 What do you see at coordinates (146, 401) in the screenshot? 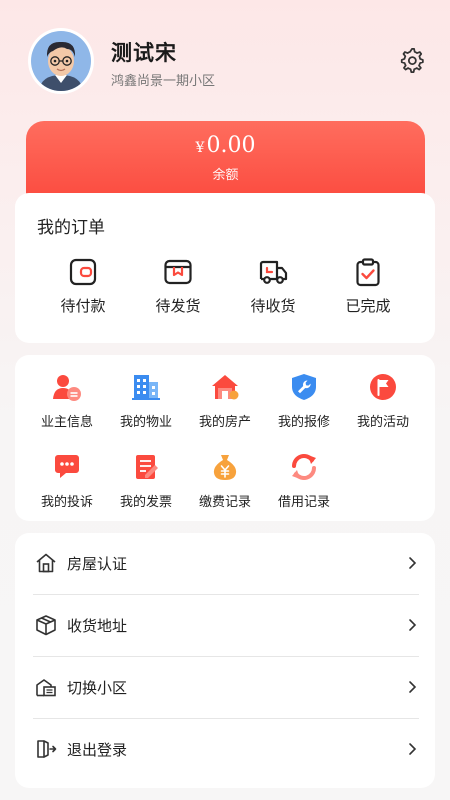
I see `service-my-property: 我的物业` at bounding box center [146, 401].